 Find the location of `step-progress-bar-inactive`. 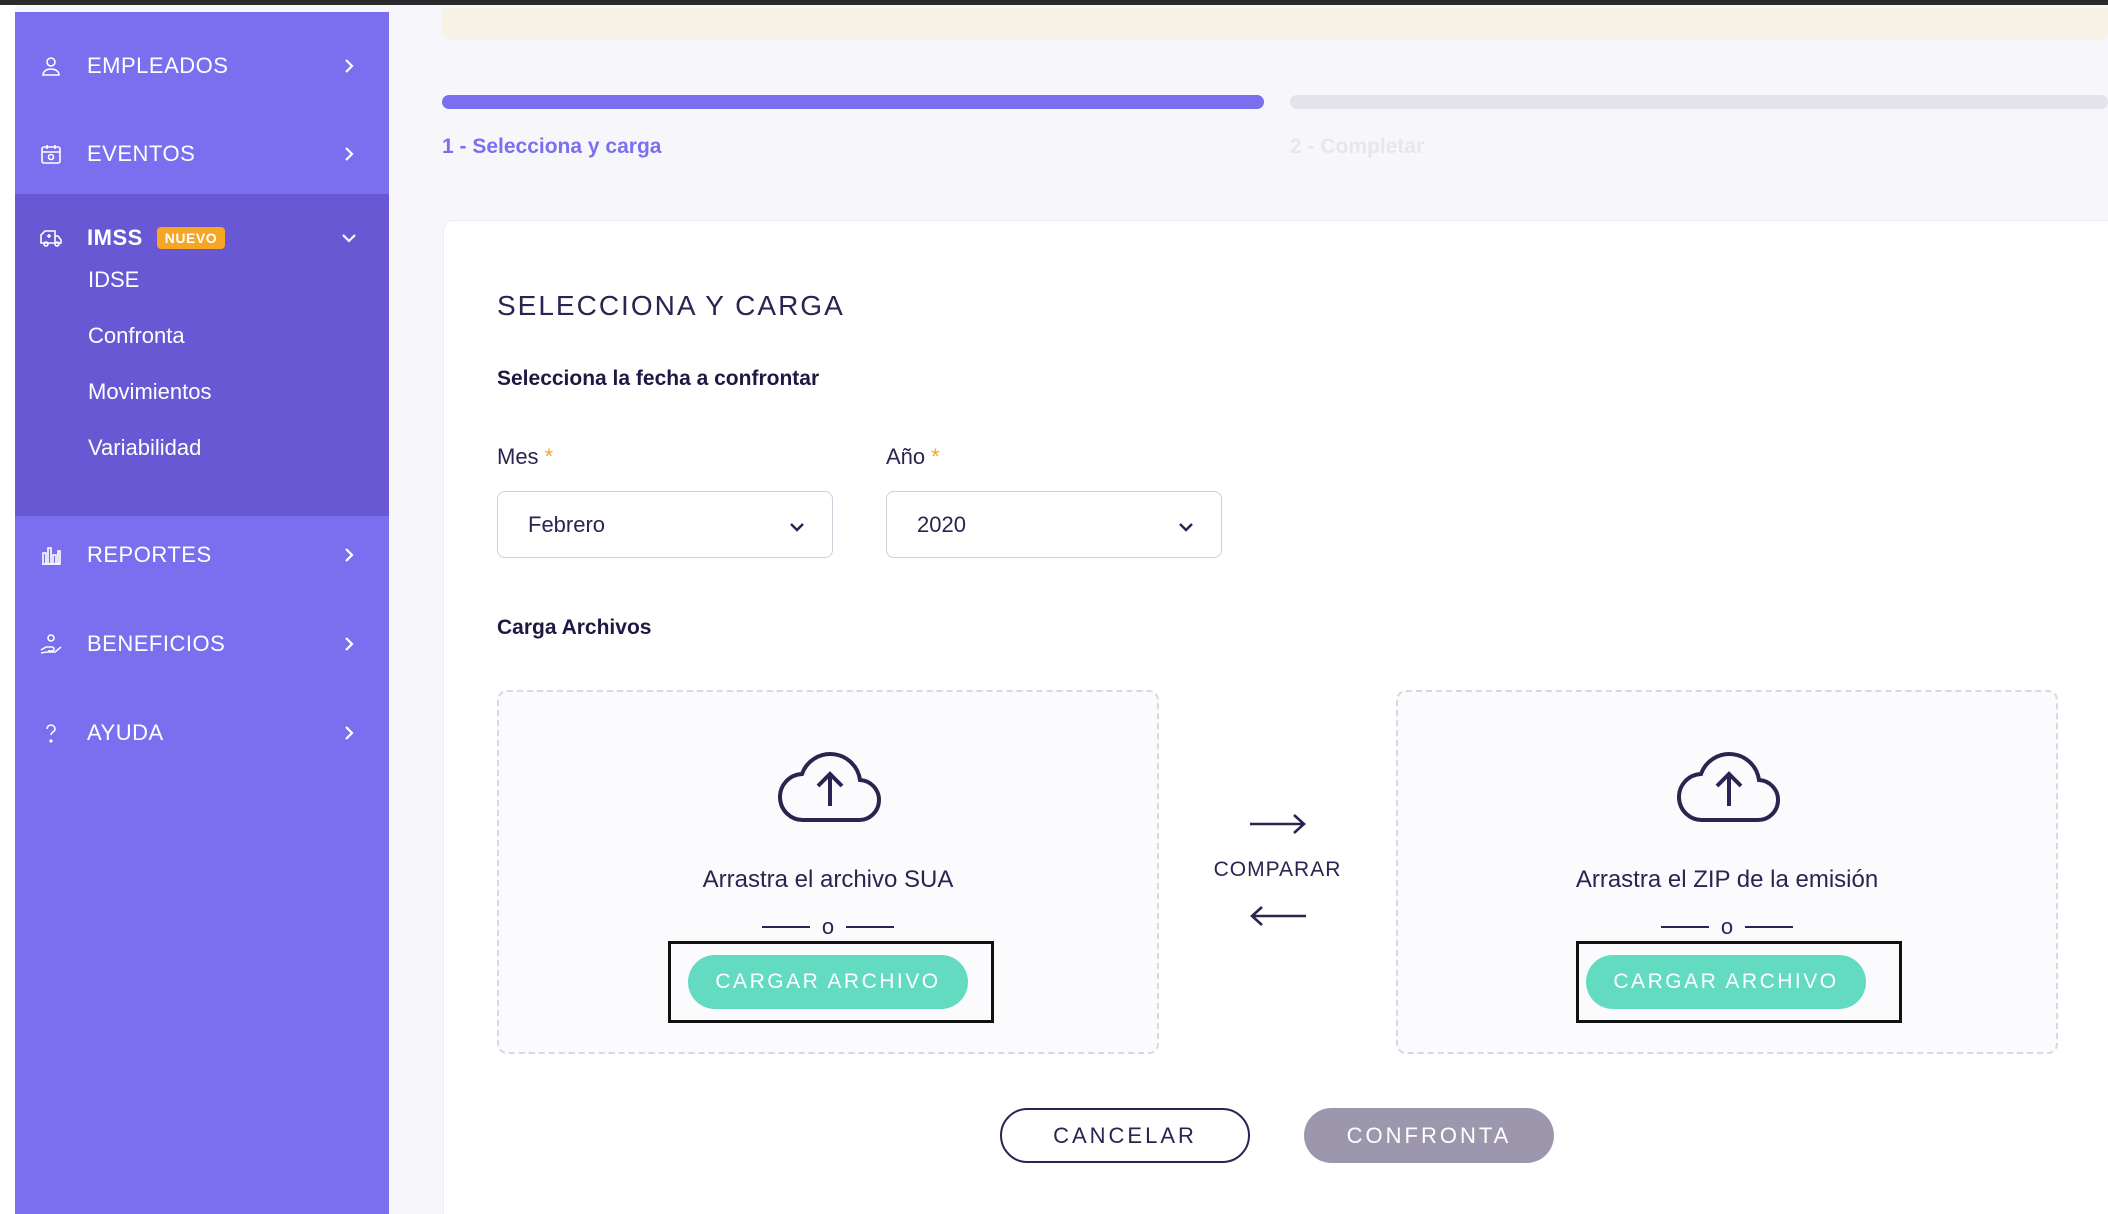

step-progress-bar-inactive is located at coordinates (1699, 102).